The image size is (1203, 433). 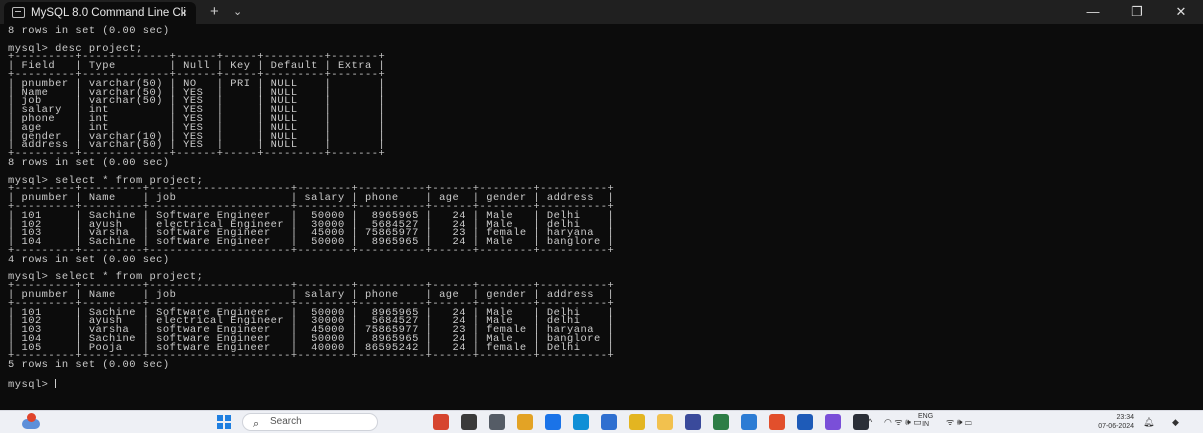 I want to click on terminal-prompt: mysql>, so click(x=32, y=384).